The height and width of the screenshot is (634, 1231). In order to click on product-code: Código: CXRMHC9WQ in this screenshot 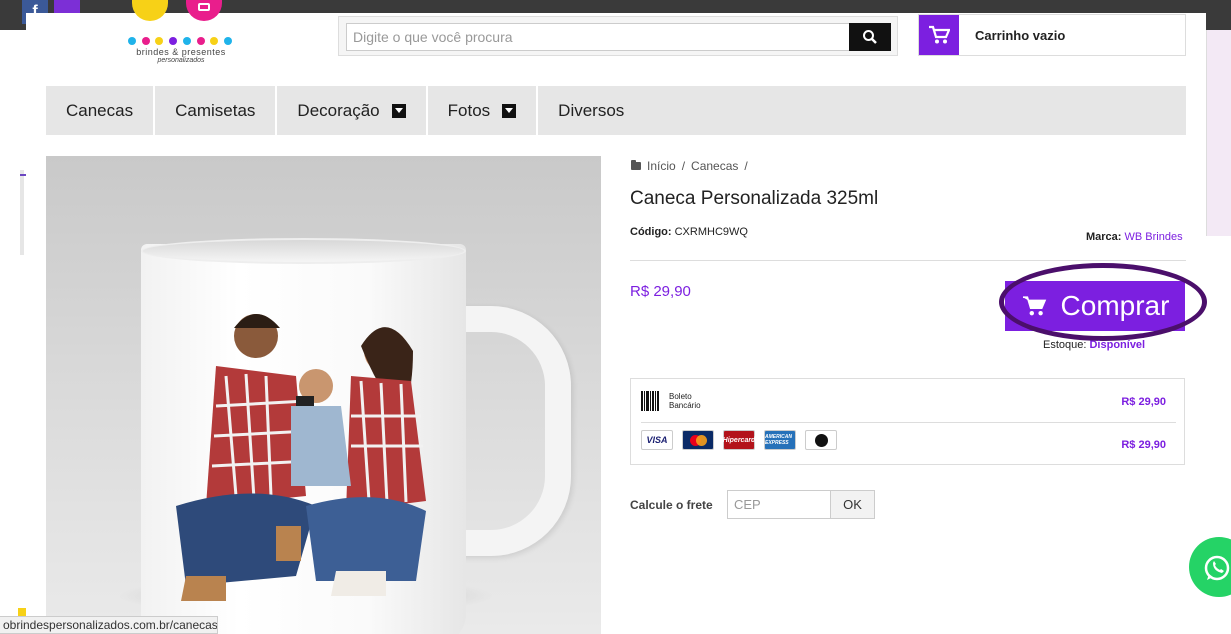, I will do `click(689, 232)`.